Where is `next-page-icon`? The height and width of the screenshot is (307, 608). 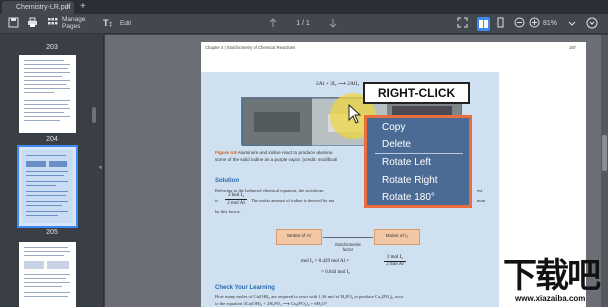 next-page-icon is located at coordinates (333, 24).